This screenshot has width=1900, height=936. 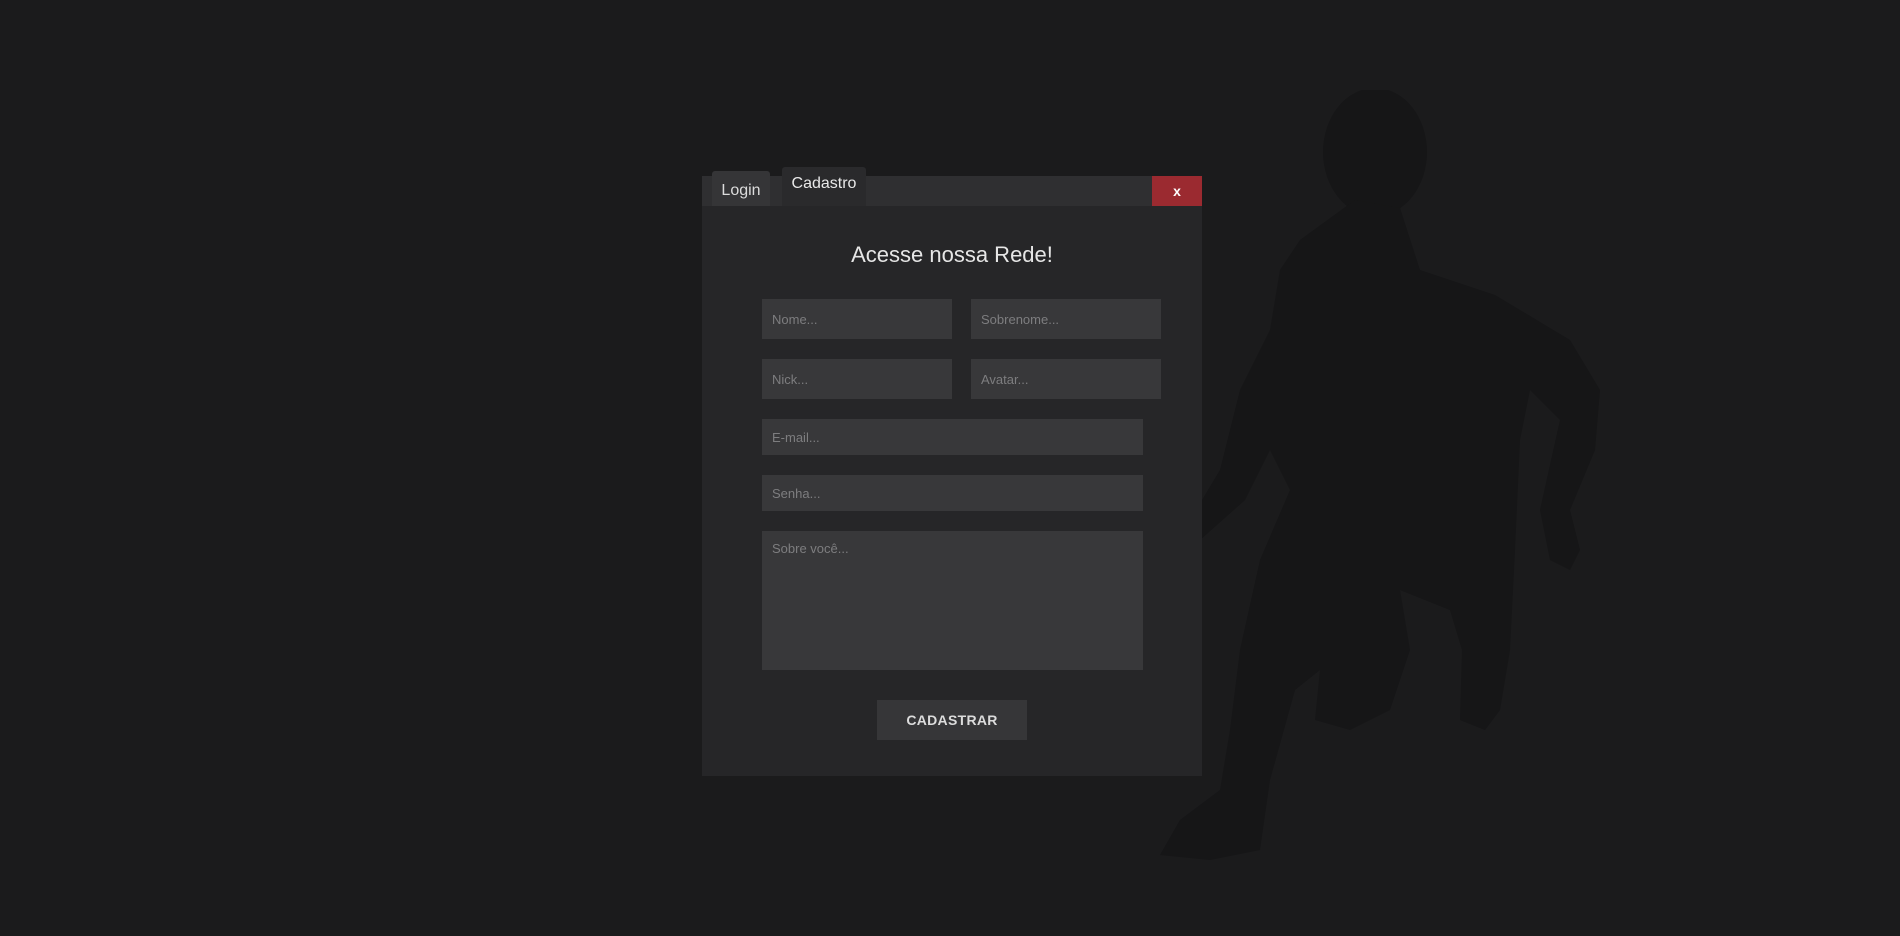 What do you see at coordinates (824, 183) in the screenshot?
I see `tab-cadastro-label: Cadastro` at bounding box center [824, 183].